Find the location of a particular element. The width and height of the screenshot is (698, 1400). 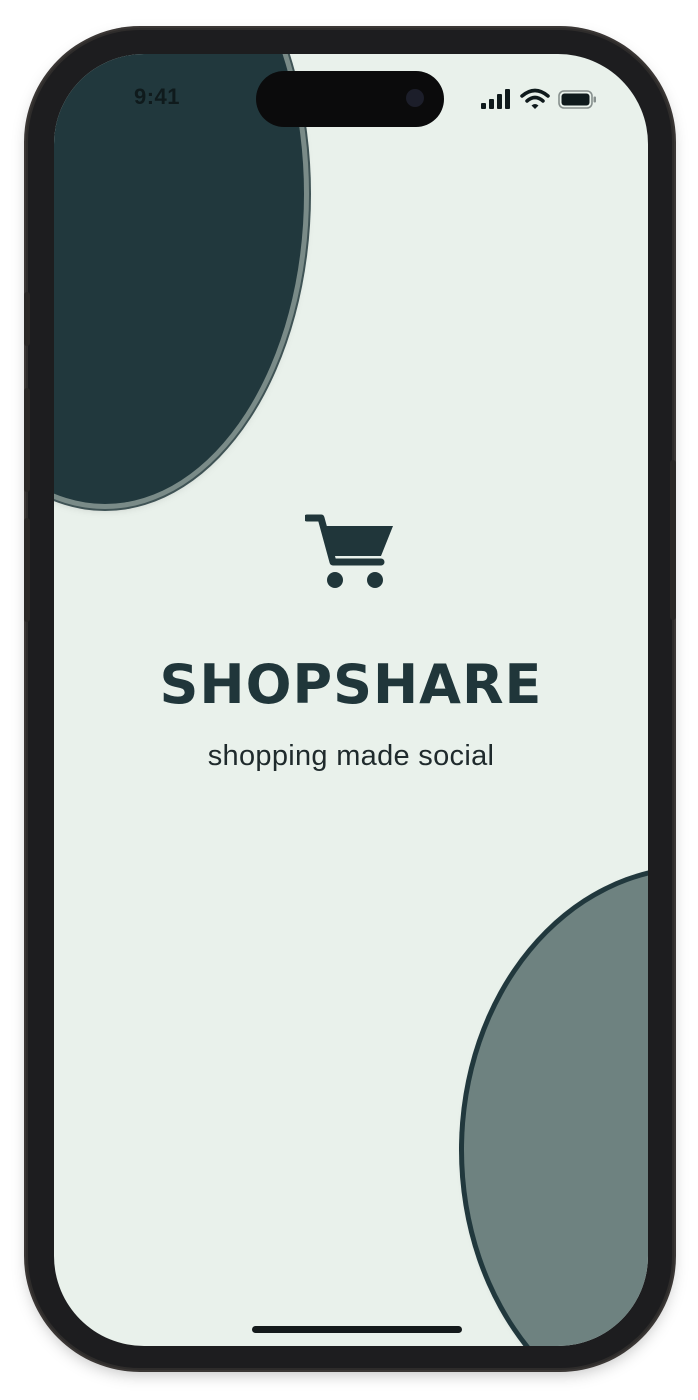

home-indicator is located at coordinates (357, 1329).